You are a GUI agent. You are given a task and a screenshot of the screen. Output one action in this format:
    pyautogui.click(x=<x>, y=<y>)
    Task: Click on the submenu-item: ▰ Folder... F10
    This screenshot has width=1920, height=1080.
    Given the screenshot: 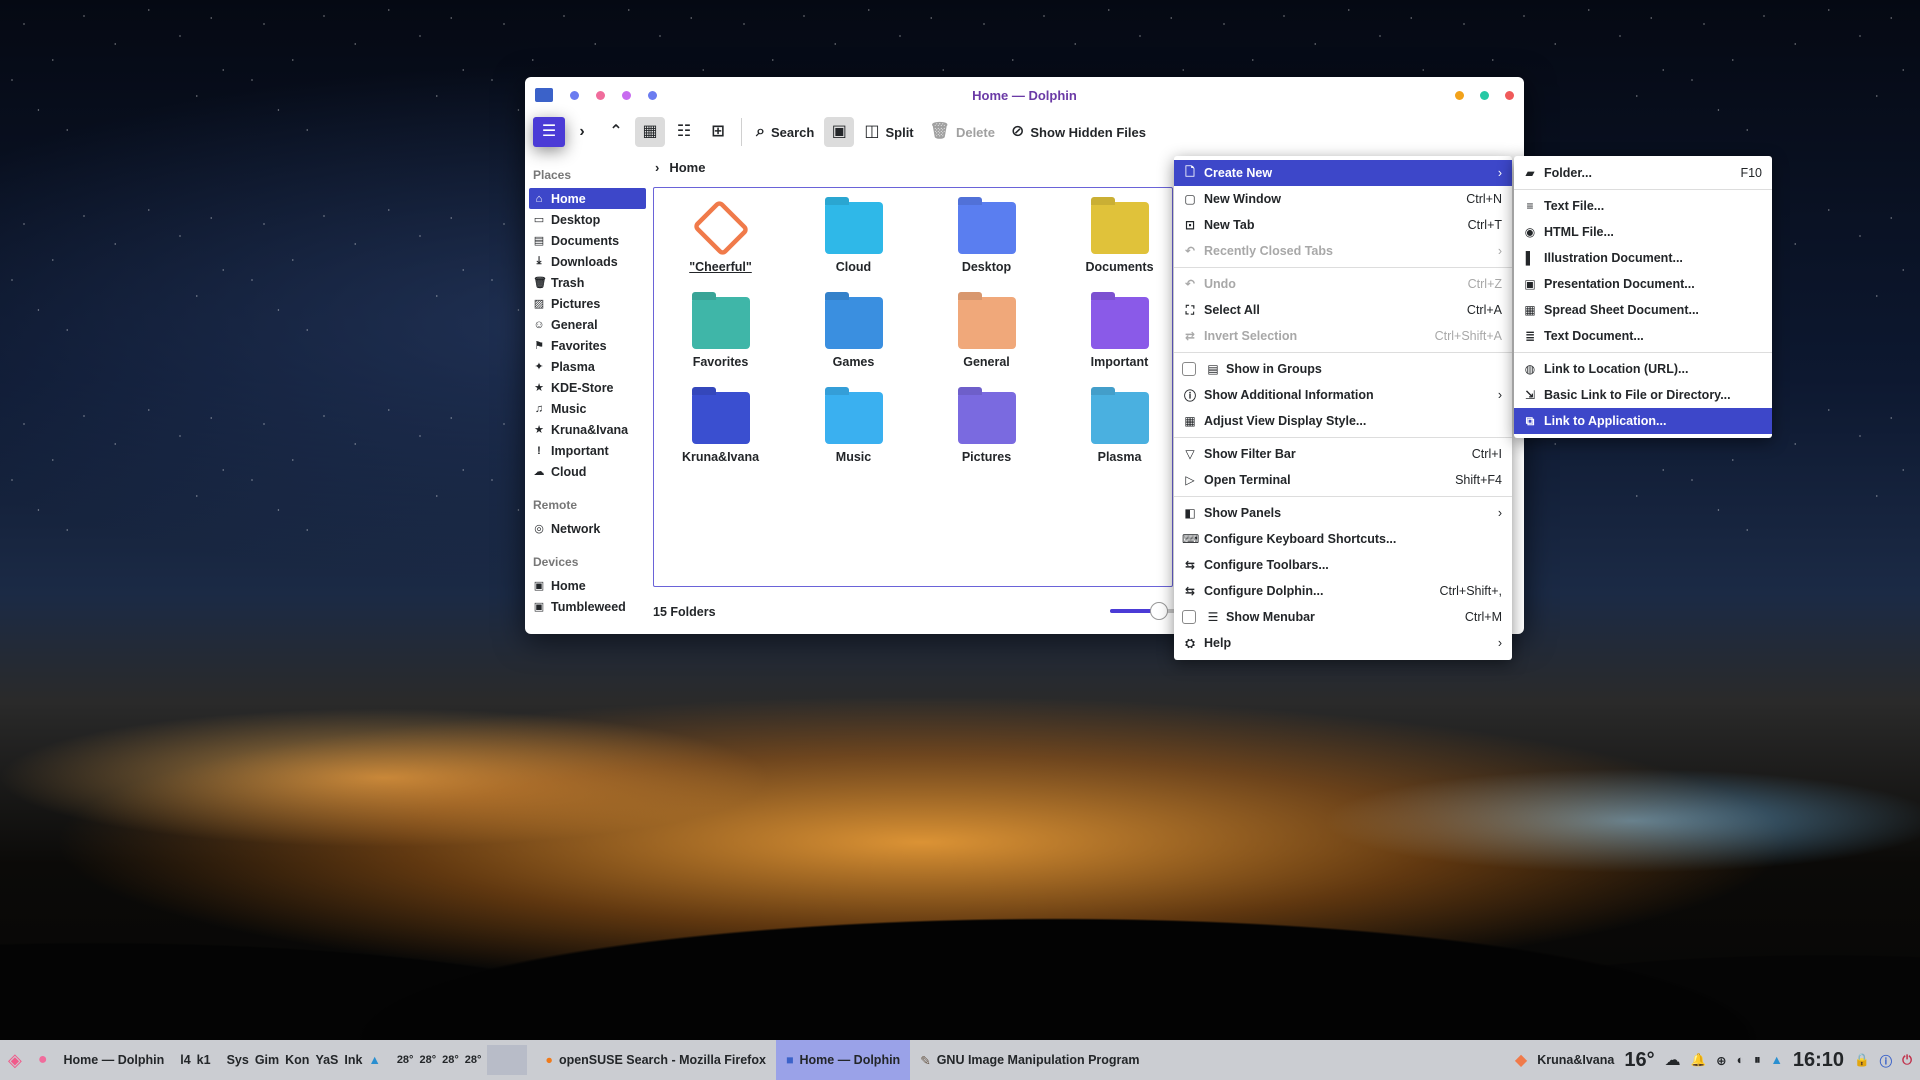 What is the action you would take?
    pyautogui.click(x=1643, y=173)
    